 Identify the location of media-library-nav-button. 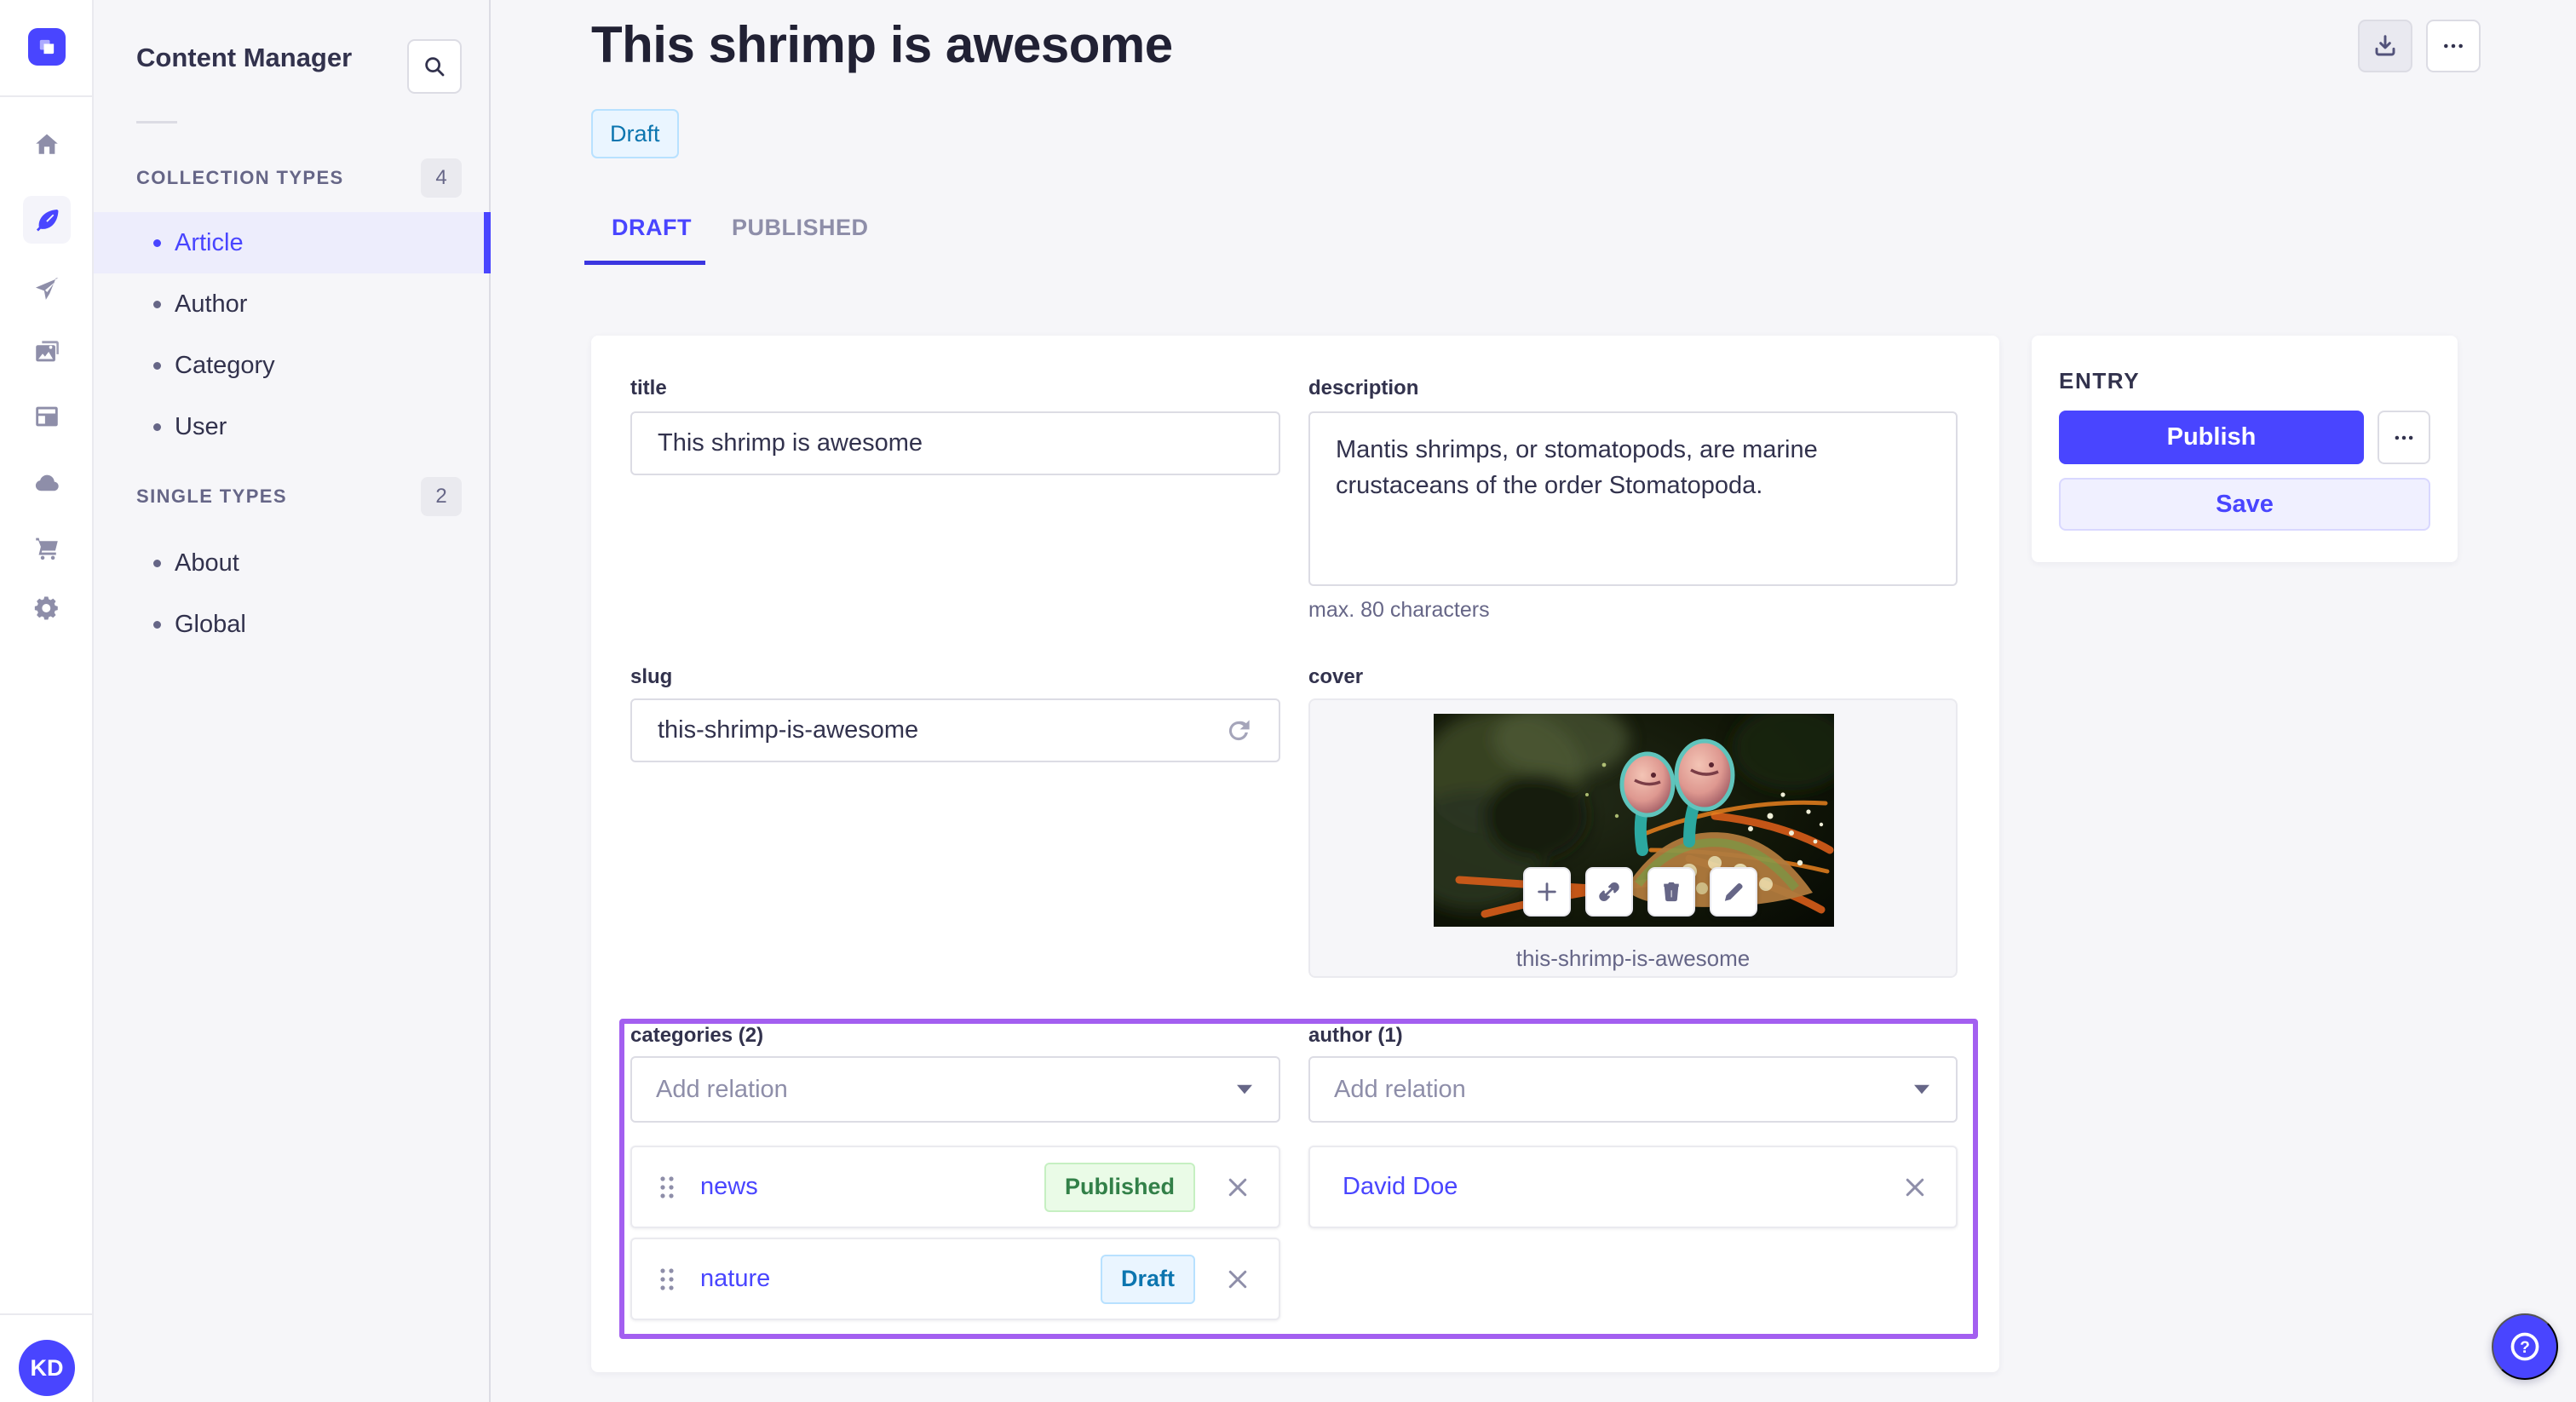
(47, 352).